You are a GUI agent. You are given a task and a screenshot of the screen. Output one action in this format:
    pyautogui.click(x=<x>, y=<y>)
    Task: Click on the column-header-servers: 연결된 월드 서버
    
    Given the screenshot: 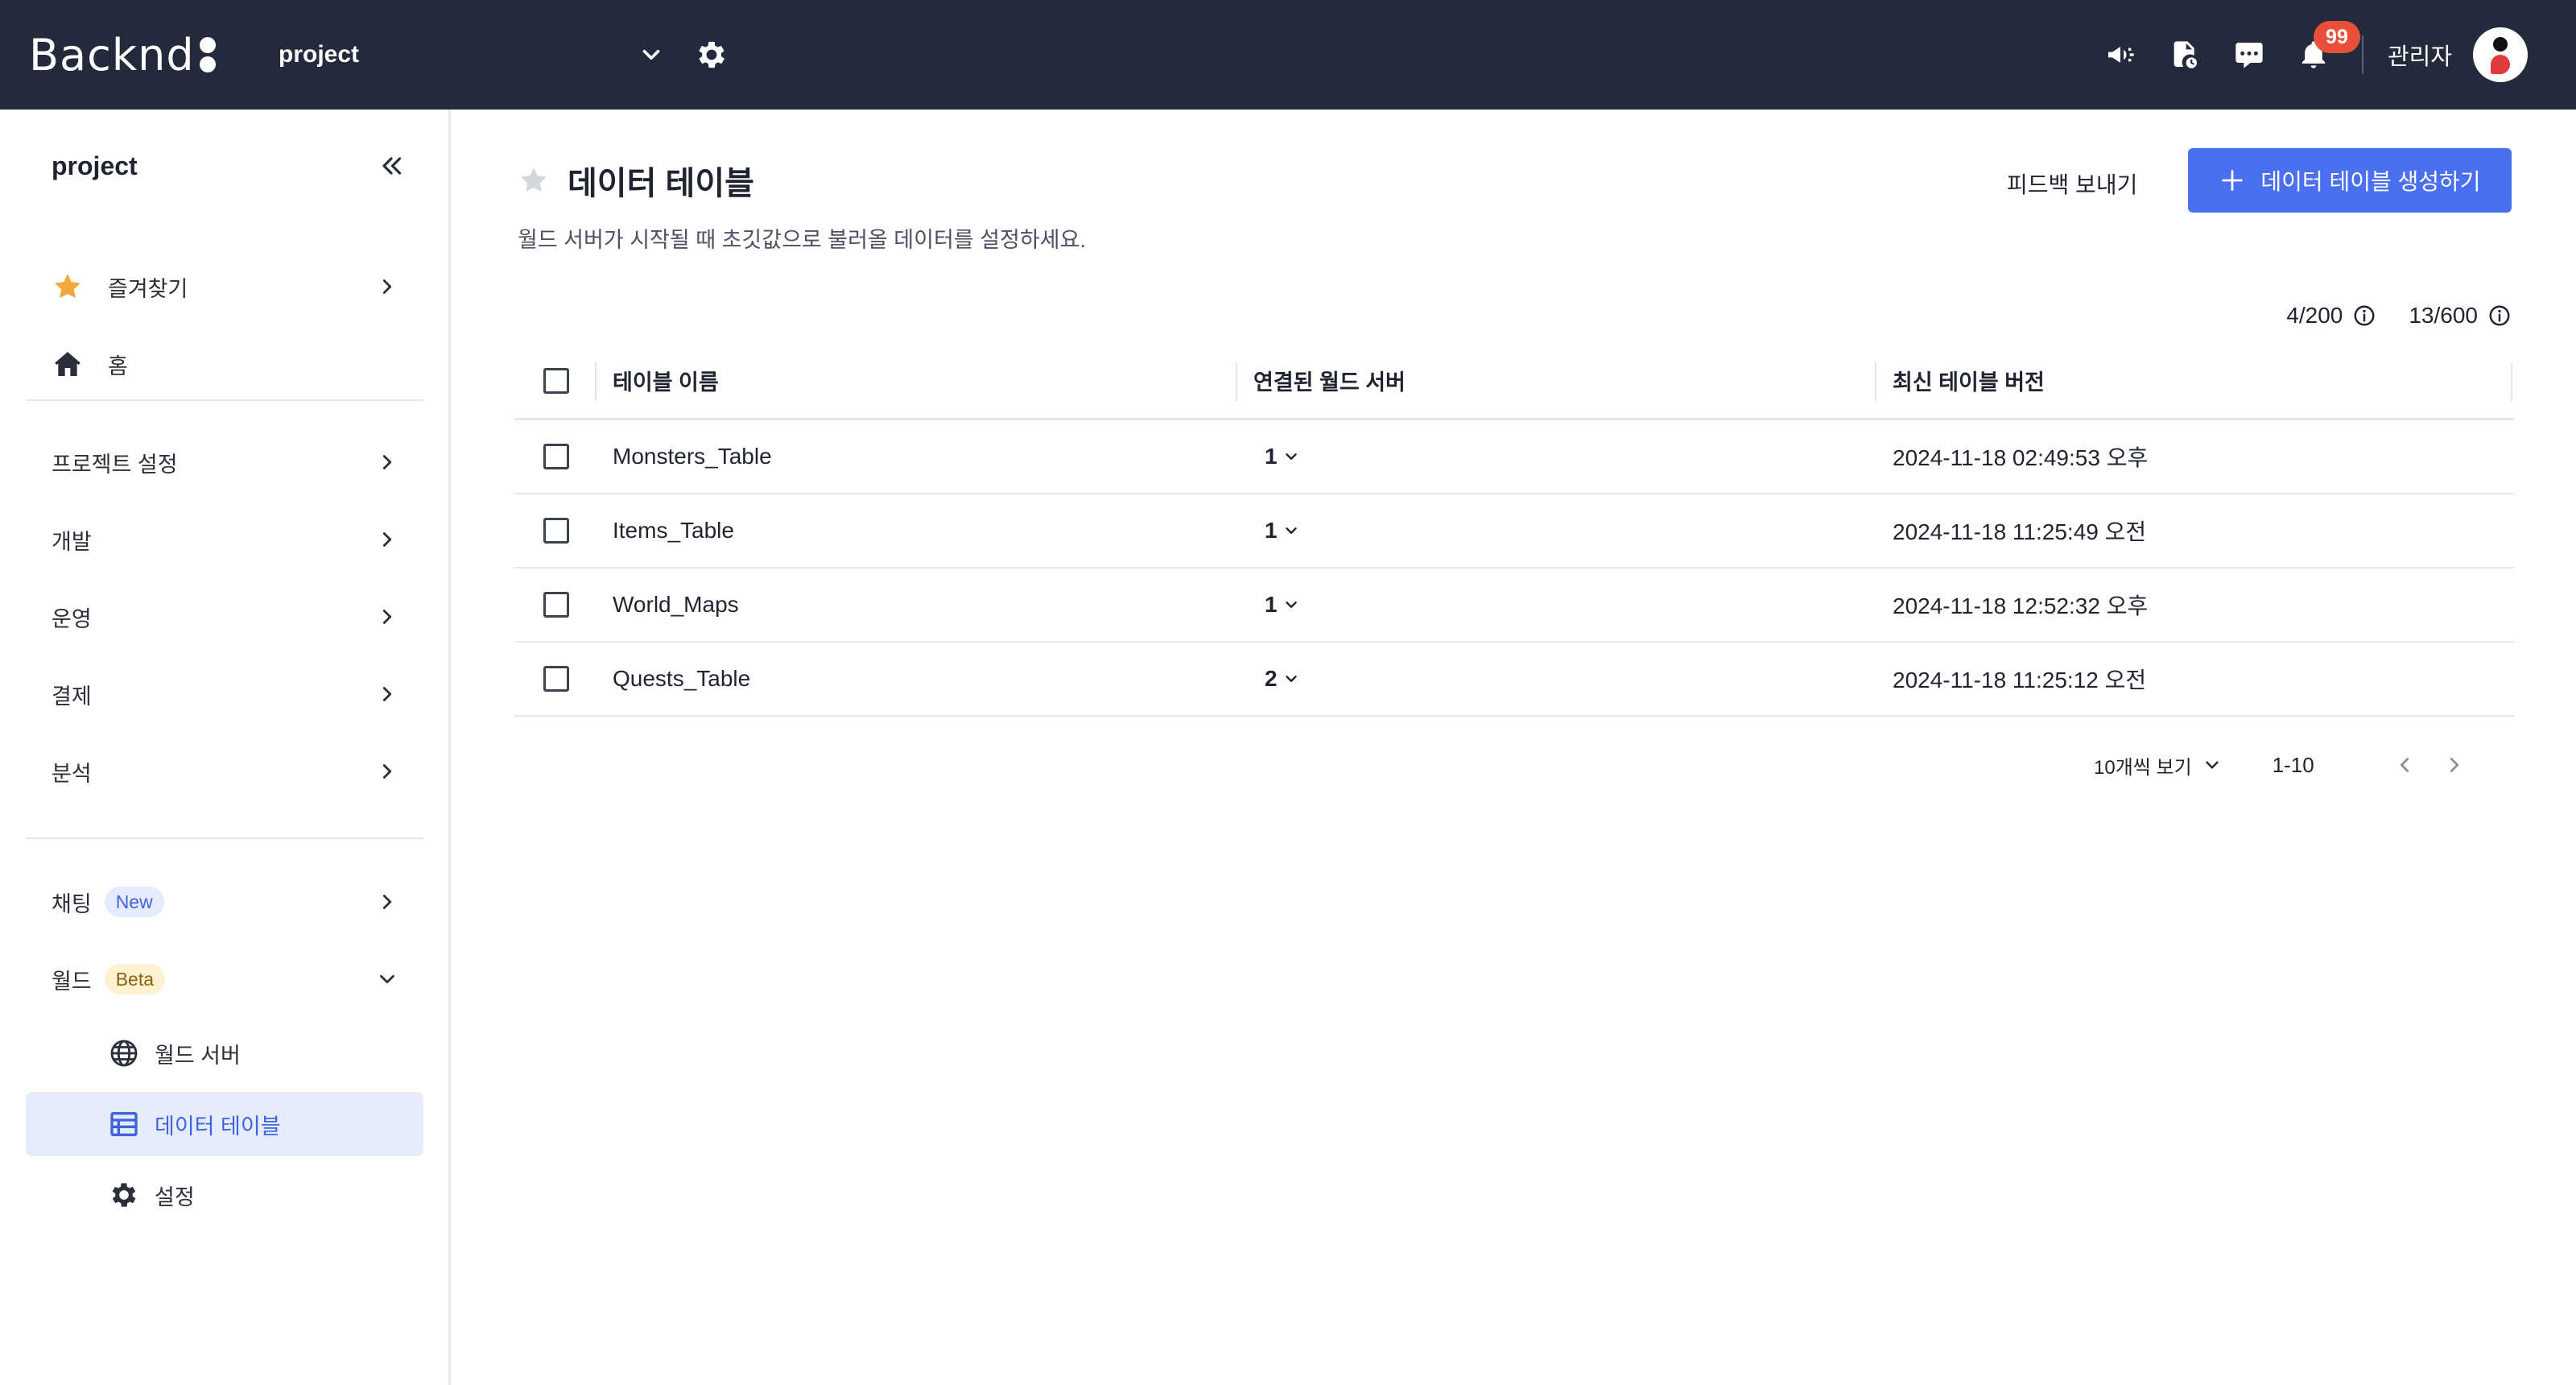 What is the action you would take?
    pyautogui.click(x=1556, y=381)
    